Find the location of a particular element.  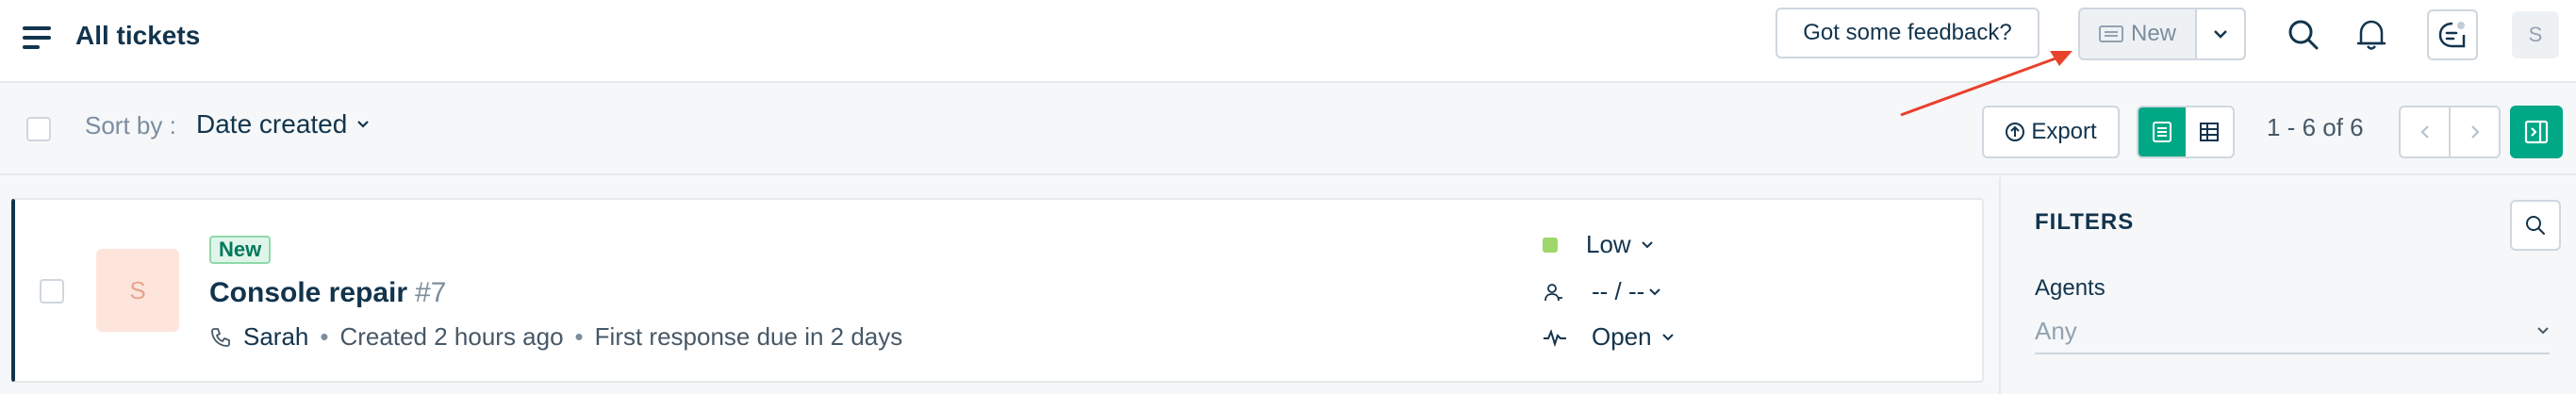

priority-indicator-icon is located at coordinates (1550, 245).